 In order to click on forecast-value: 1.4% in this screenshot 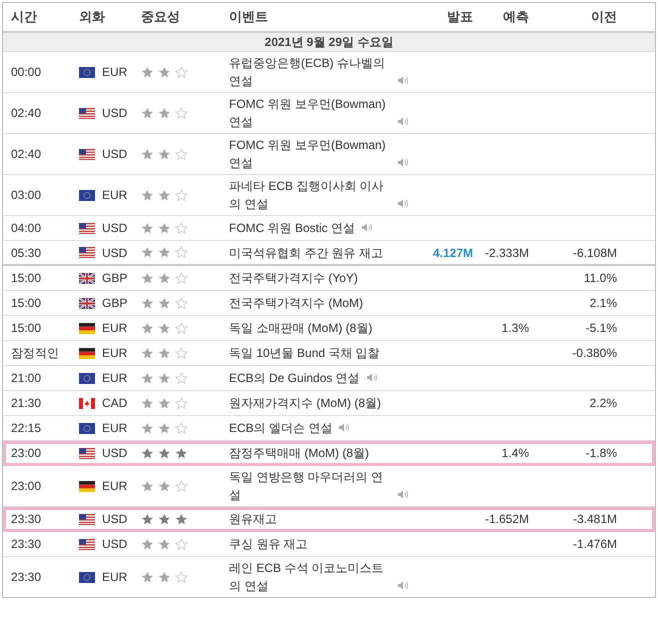, I will do `click(515, 453)`.